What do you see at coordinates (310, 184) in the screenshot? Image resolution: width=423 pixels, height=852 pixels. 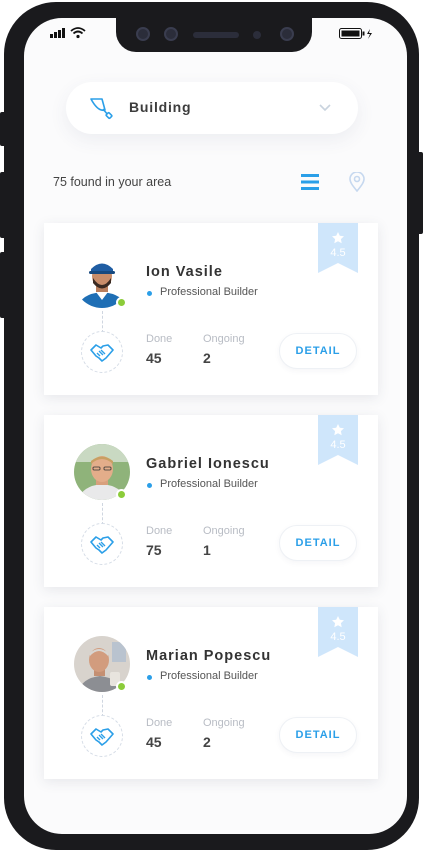 I see `list-view-icon` at bounding box center [310, 184].